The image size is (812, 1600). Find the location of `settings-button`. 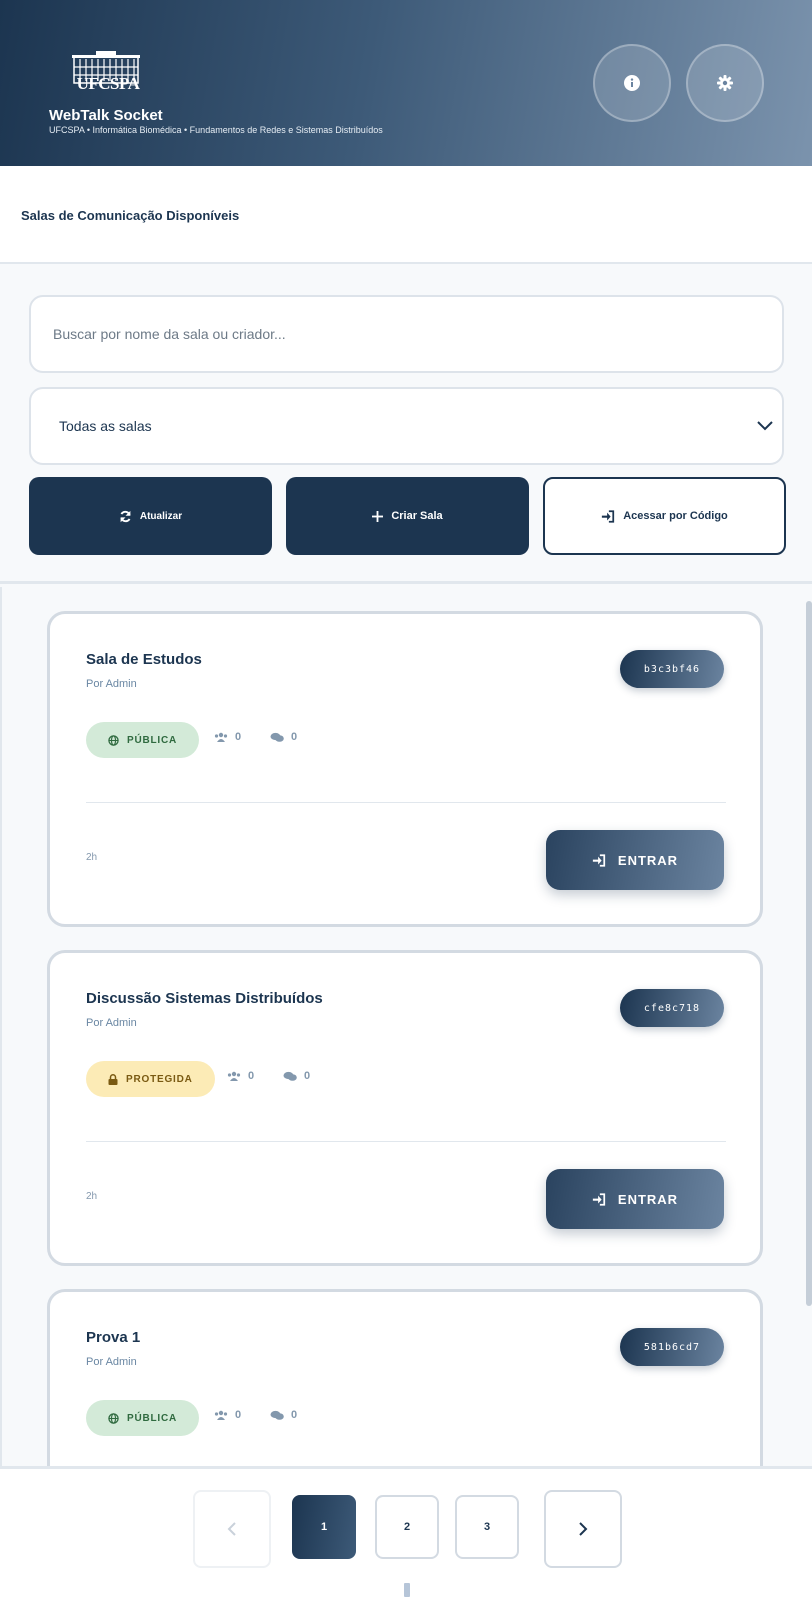

settings-button is located at coordinates (725, 83).